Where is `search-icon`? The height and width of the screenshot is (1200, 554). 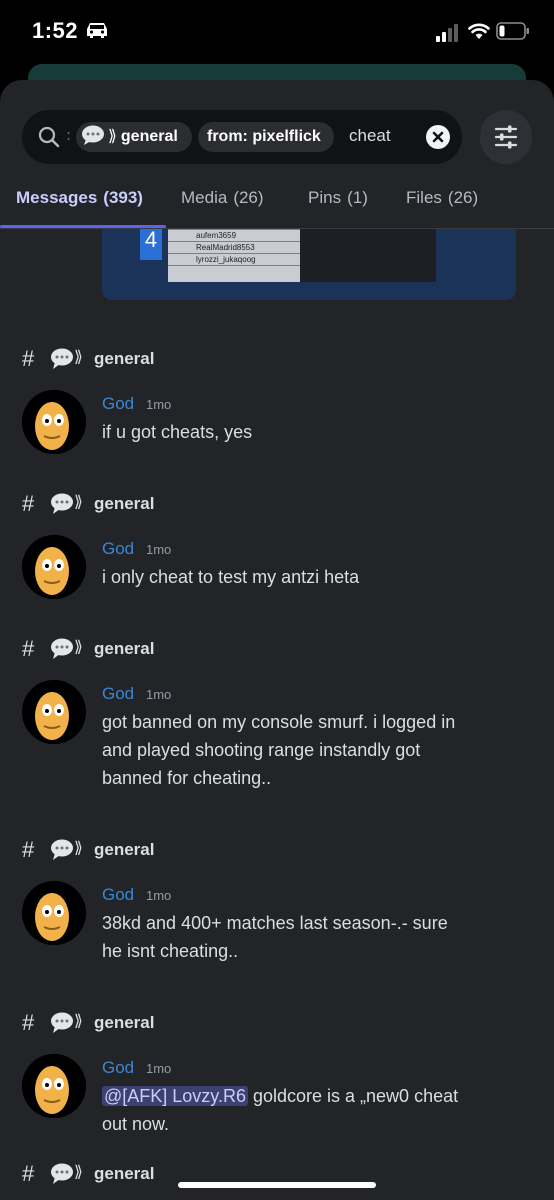 search-icon is located at coordinates (49, 137).